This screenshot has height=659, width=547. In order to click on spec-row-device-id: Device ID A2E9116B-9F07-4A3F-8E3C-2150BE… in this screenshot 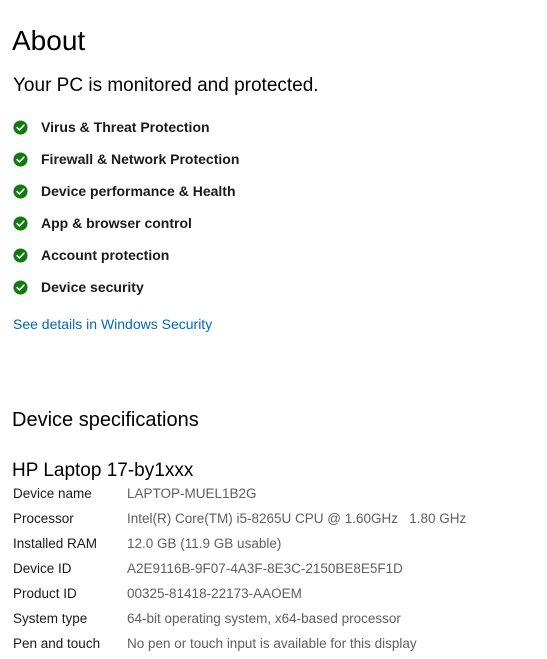, I will do `click(239, 568)`.